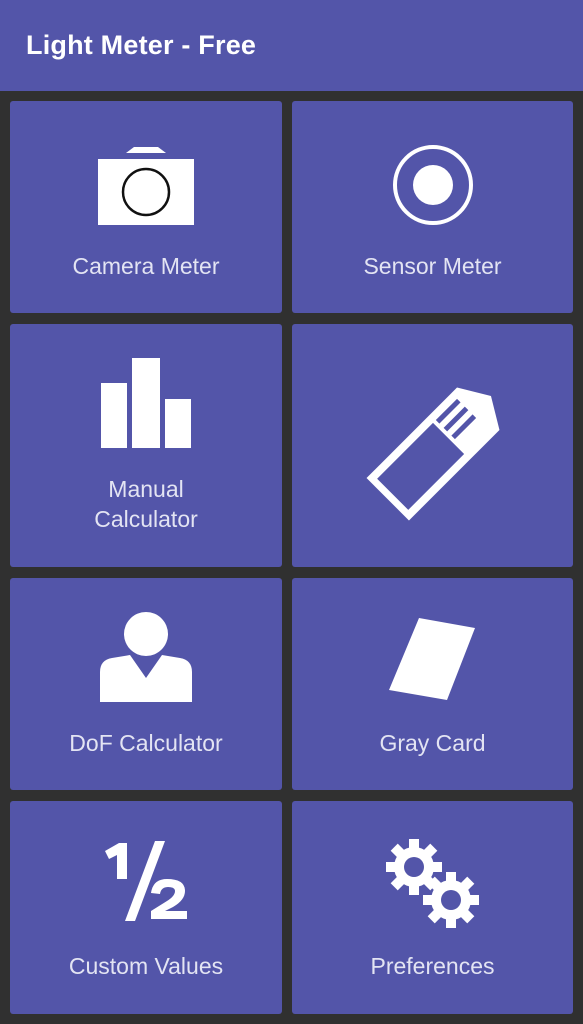 The height and width of the screenshot is (1024, 583). I want to click on sensor-meter-label: Sensor Meter, so click(432, 266).